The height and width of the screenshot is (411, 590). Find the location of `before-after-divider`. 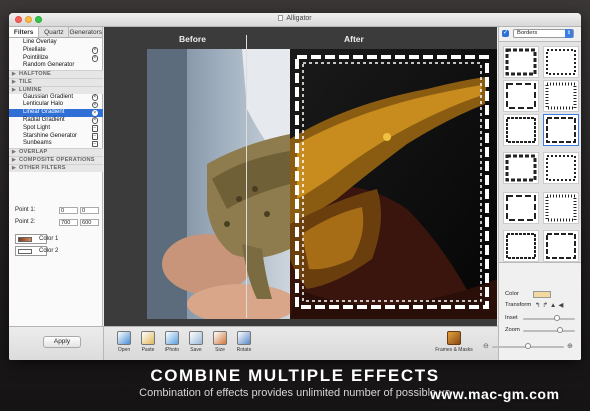

before-after-divider is located at coordinates (246, 176).